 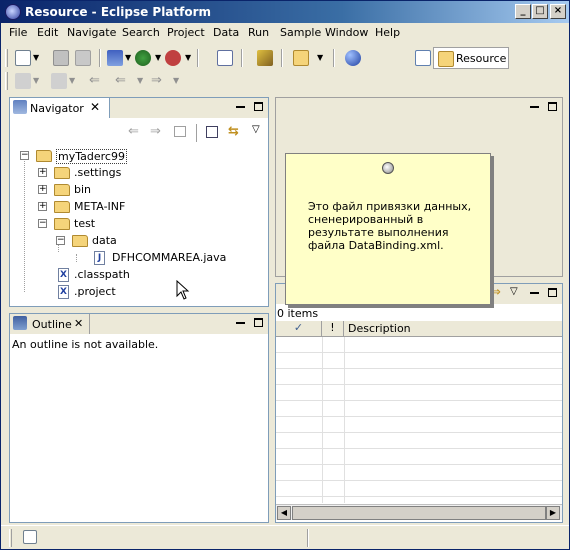 What do you see at coordinates (83, 58) in the screenshot?
I see `print-icon` at bounding box center [83, 58].